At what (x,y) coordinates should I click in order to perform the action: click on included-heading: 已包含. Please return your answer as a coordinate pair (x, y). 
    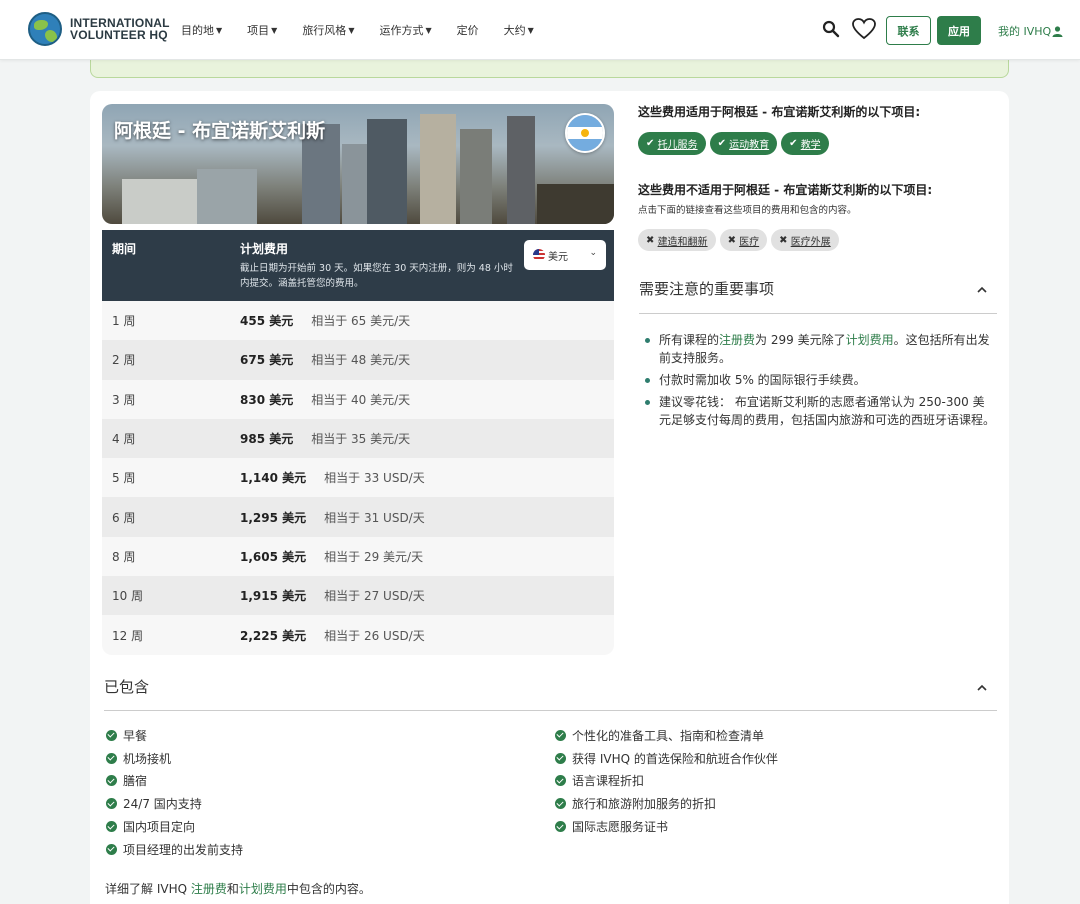
    Looking at the image, I should click on (126, 686).